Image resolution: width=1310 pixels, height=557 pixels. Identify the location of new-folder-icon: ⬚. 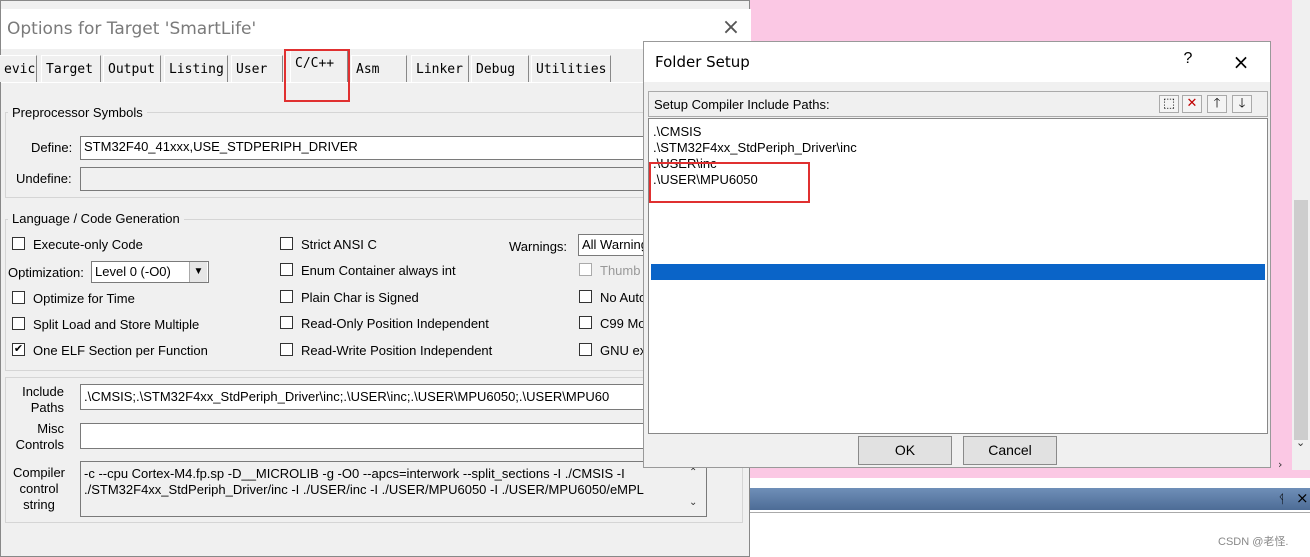
(1169, 104).